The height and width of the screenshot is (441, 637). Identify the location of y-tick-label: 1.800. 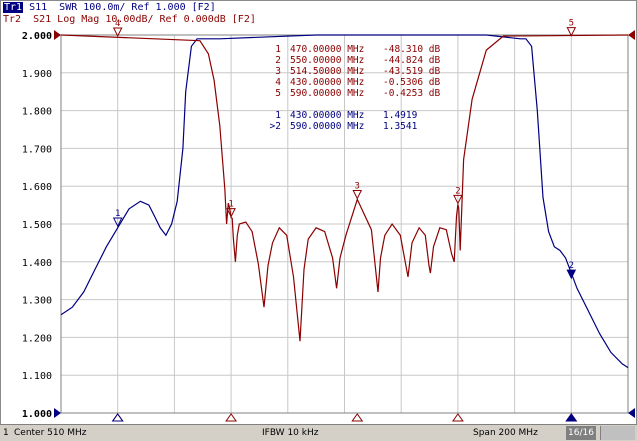
(37, 112).